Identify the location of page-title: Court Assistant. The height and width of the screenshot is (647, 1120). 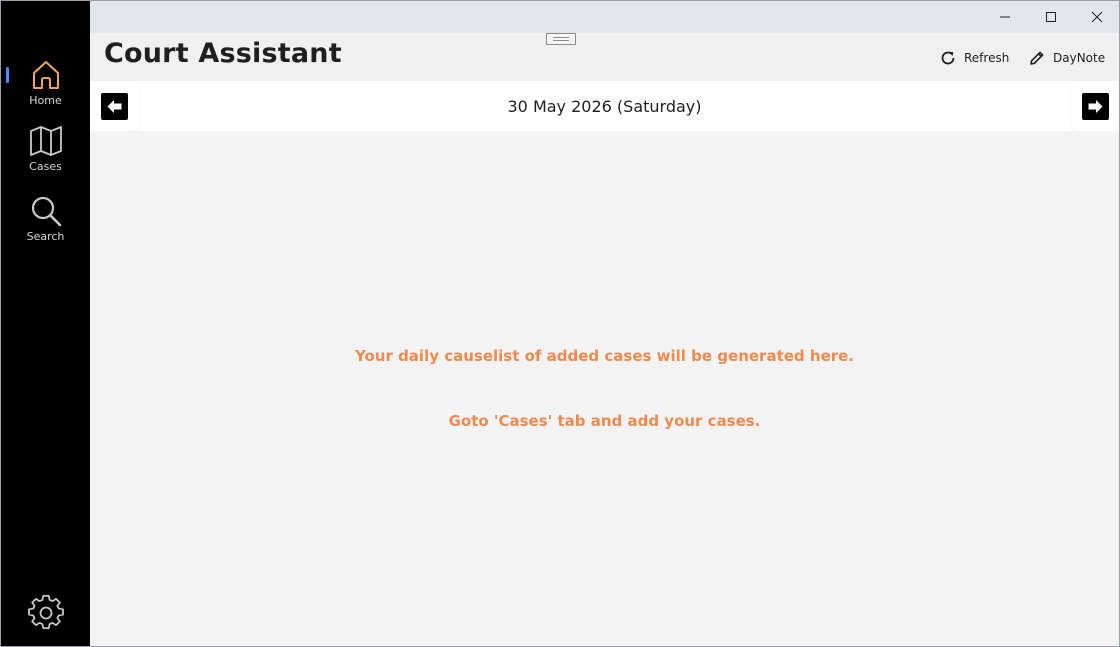
(223, 53).